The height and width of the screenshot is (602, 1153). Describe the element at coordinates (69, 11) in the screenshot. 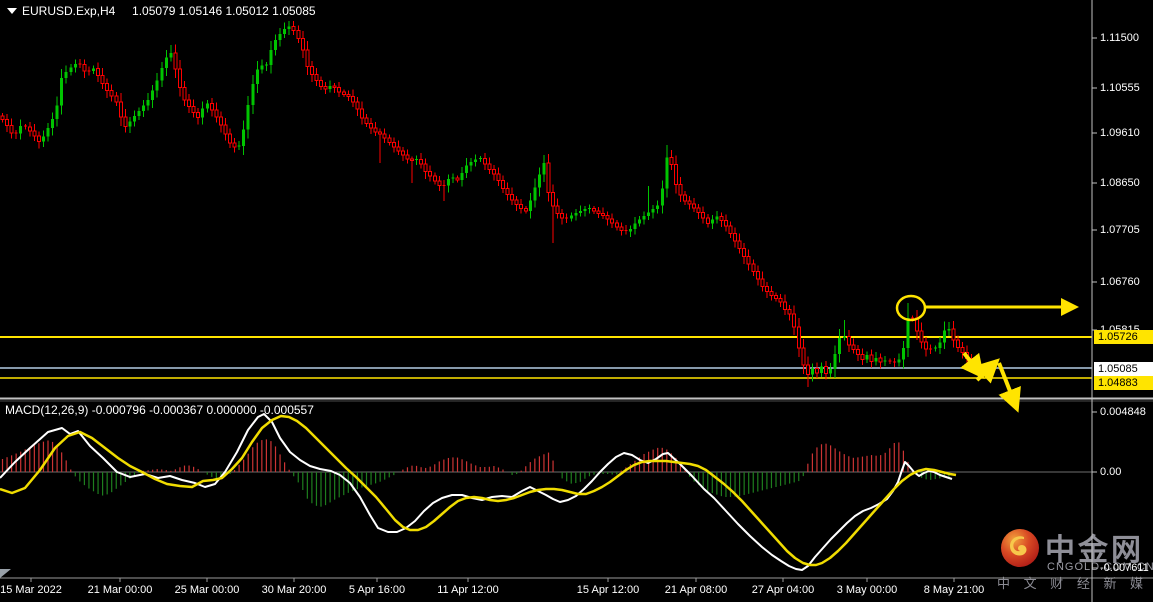

I see `symbol-timeframe-label: EURUSD.Exp,H4` at that location.